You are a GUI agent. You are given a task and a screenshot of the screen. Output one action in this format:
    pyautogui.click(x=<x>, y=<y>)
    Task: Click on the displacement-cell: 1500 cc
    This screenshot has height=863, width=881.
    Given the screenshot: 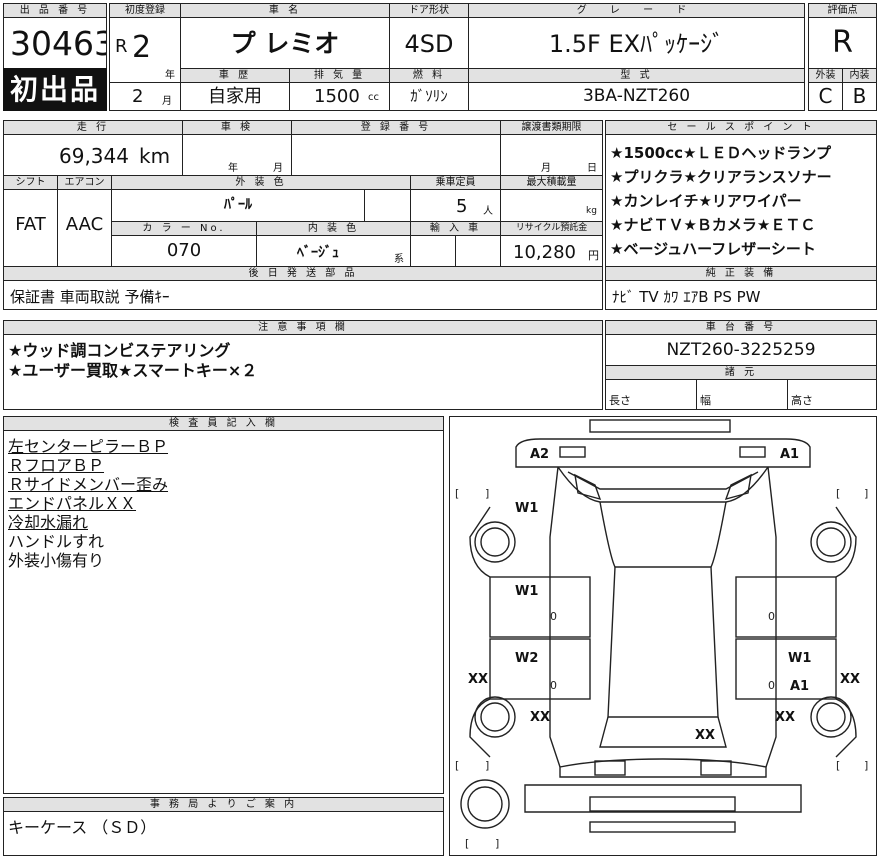 What is the action you would take?
    pyautogui.click(x=339, y=96)
    